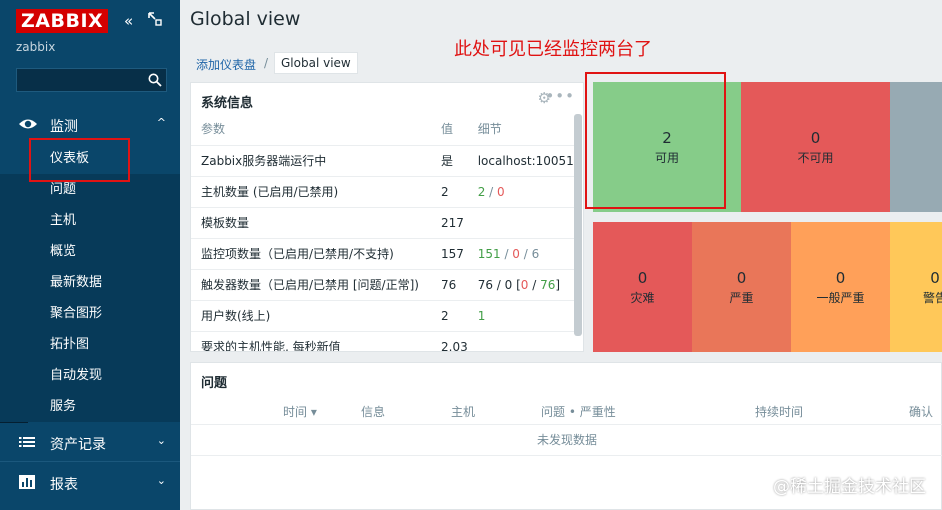  What do you see at coordinates (642, 297) in the screenshot?
I see `severity-label: 灾难` at bounding box center [642, 297].